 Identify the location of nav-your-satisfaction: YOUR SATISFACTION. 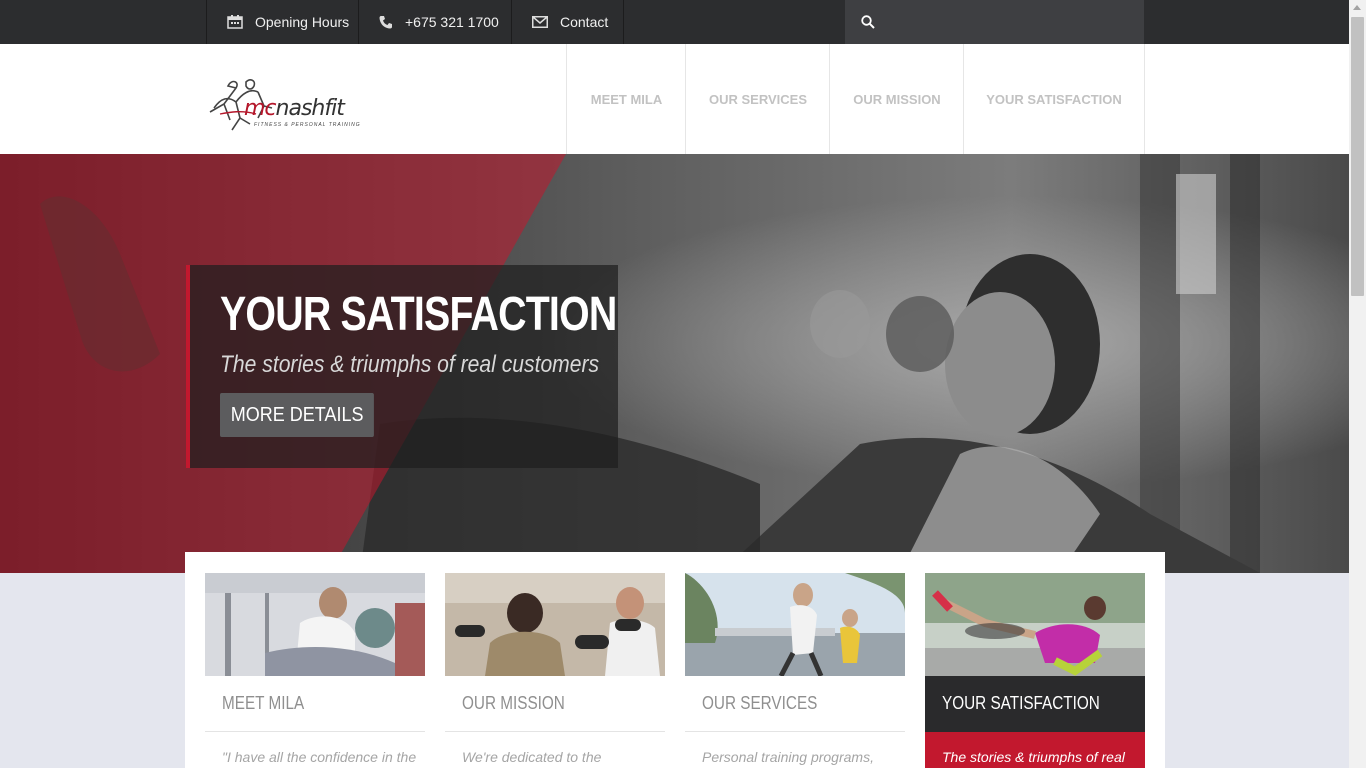
(1054, 99).